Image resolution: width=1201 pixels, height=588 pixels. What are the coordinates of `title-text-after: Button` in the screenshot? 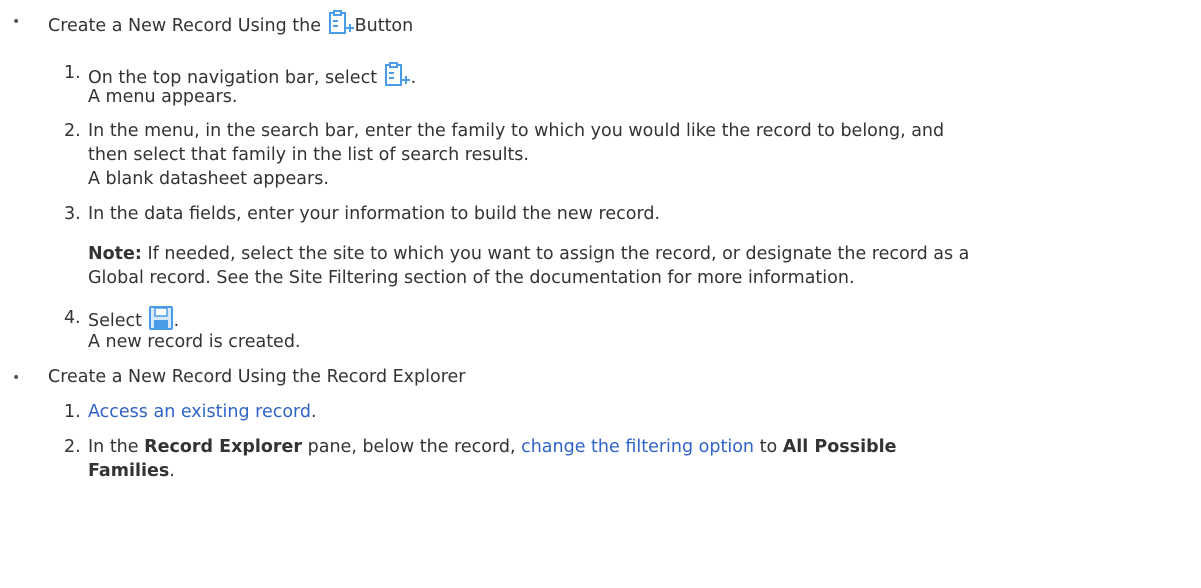 It's located at (384, 26).